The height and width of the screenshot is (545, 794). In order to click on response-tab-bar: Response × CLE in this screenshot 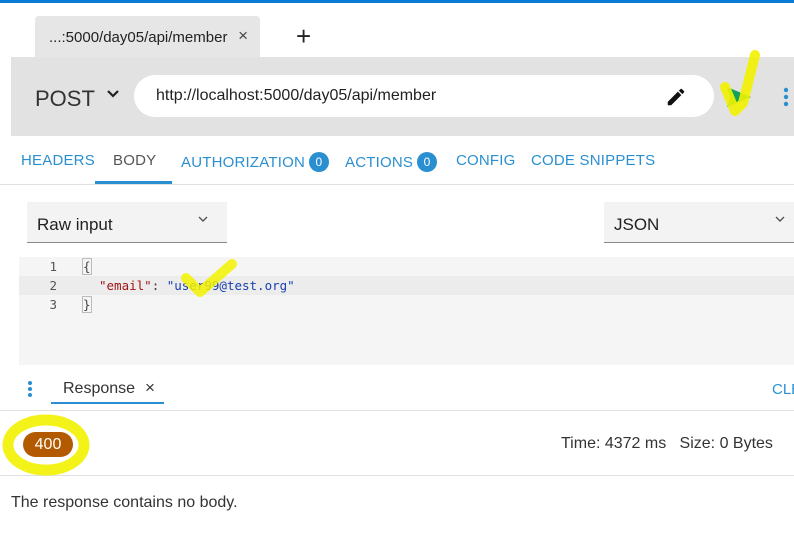, I will do `click(397, 388)`.